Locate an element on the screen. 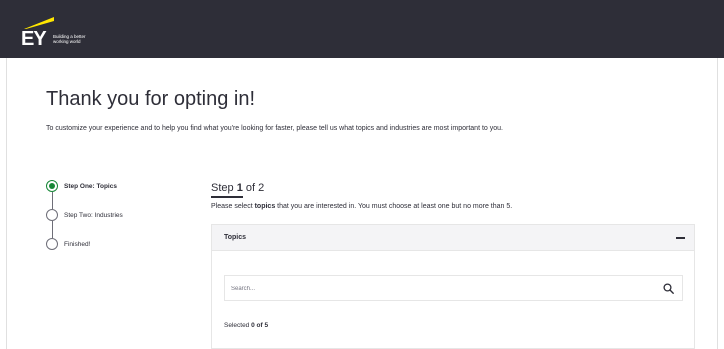 The height and width of the screenshot is (349, 724). step-heading-underline is located at coordinates (227, 197).